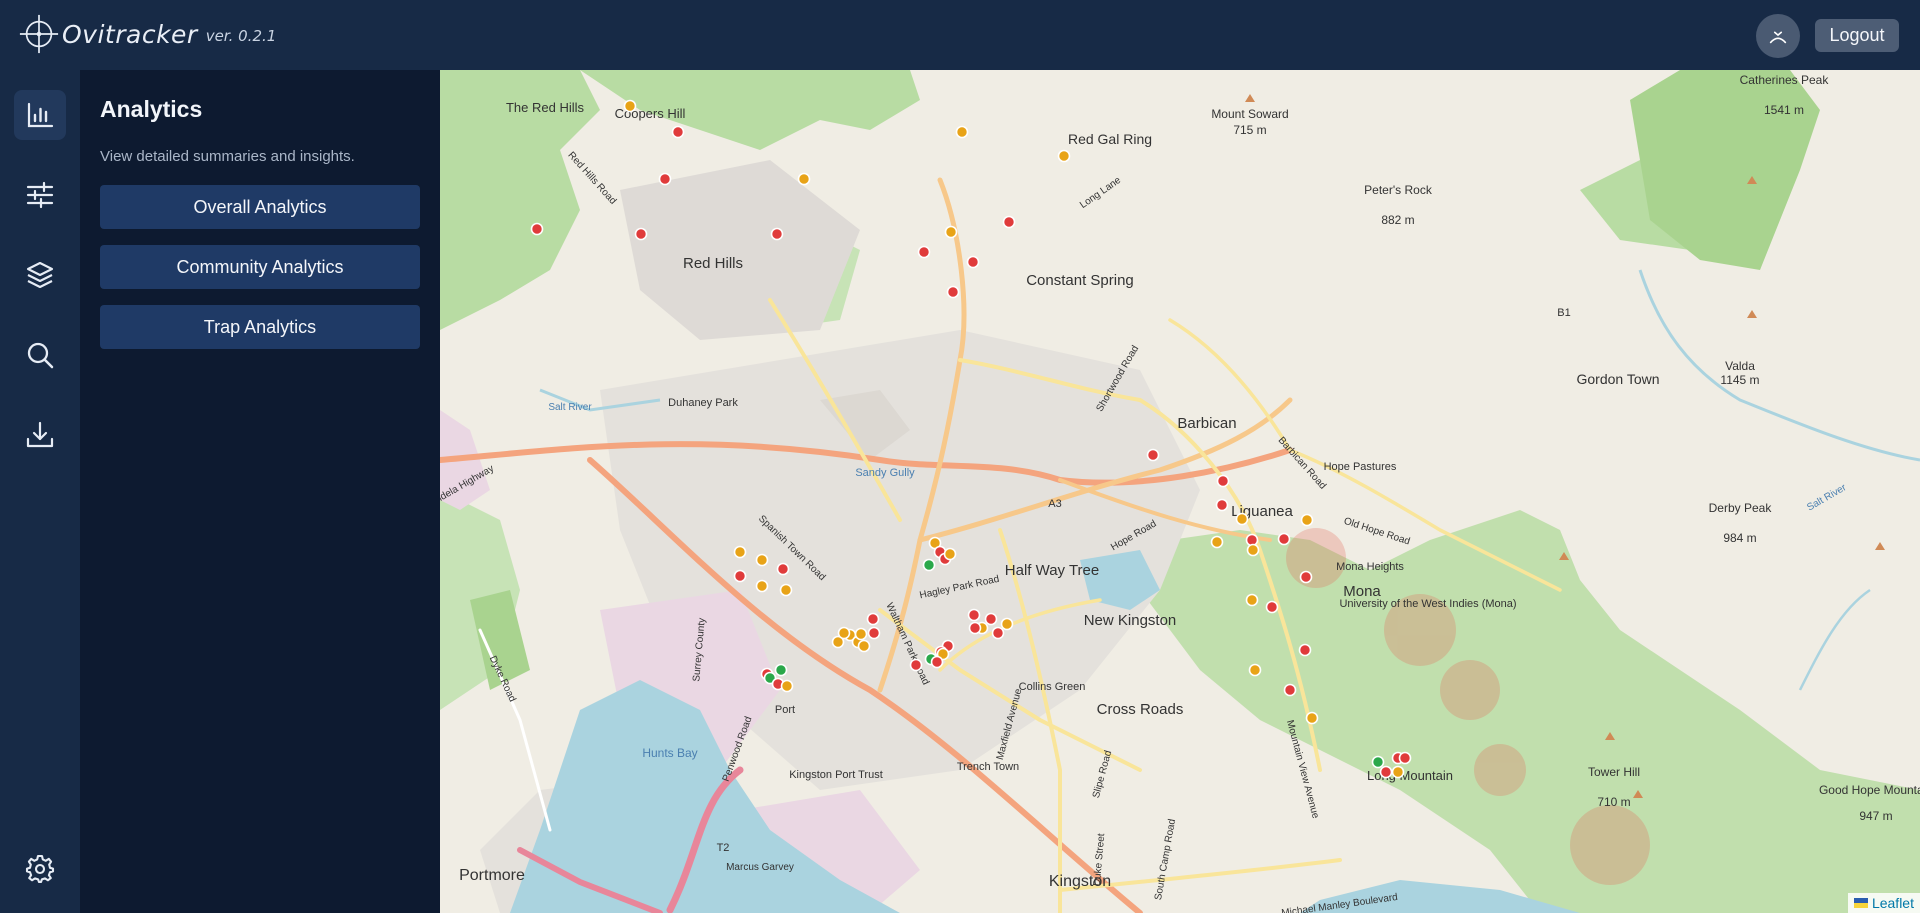 The height and width of the screenshot is (913, 1920). I want to click on gear-icon, so click(40, 869).